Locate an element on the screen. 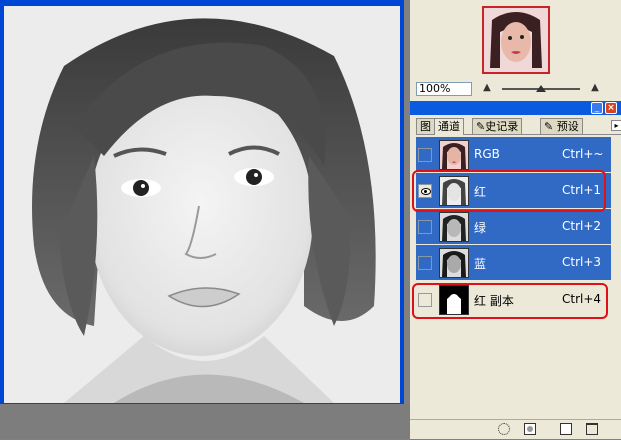 The height and width of the screenshot is (440, 621). channel-row-rgb: RGB Ctrl+~ is located at coordinates (513, 155).